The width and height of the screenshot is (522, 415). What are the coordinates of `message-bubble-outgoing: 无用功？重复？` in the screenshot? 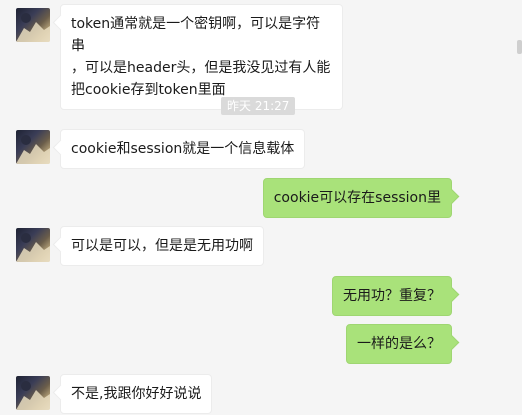 It's located at (392, 296).